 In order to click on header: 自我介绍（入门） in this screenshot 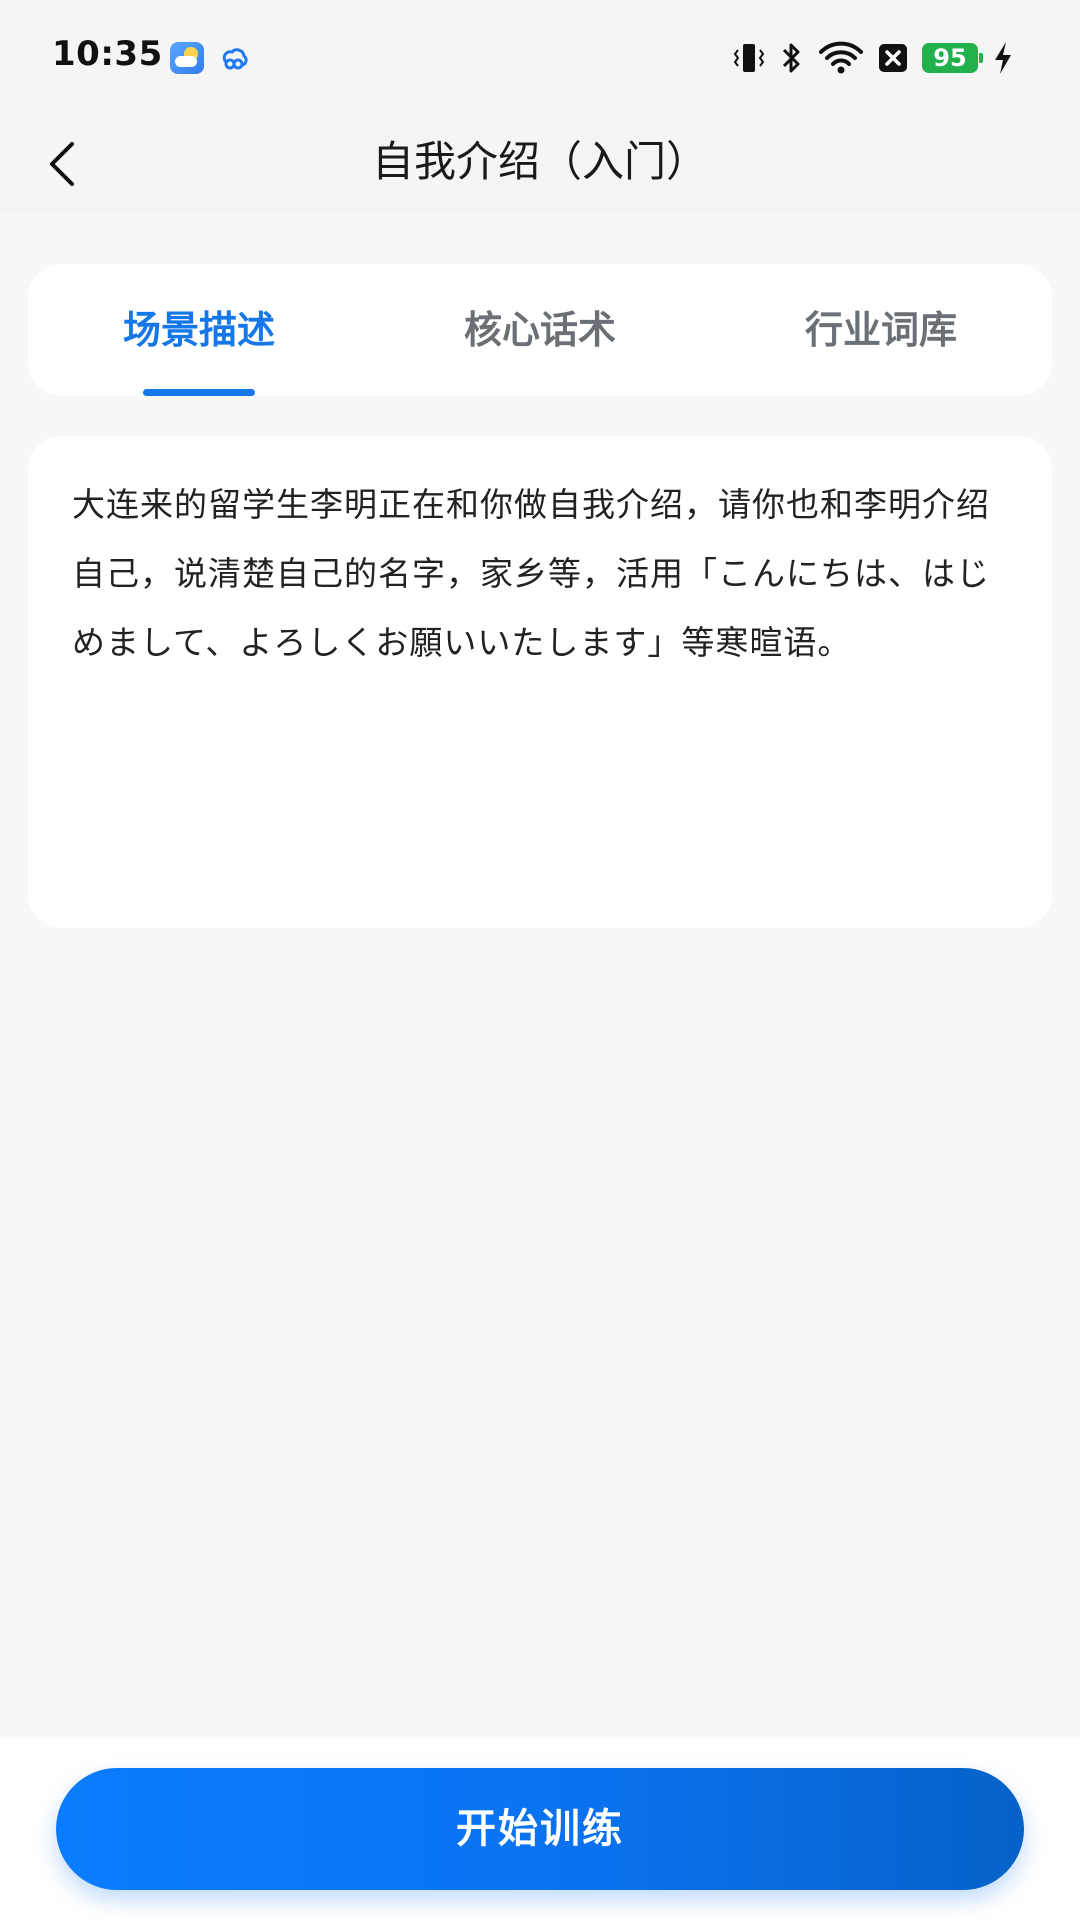, I will do `click(540, 163)`.